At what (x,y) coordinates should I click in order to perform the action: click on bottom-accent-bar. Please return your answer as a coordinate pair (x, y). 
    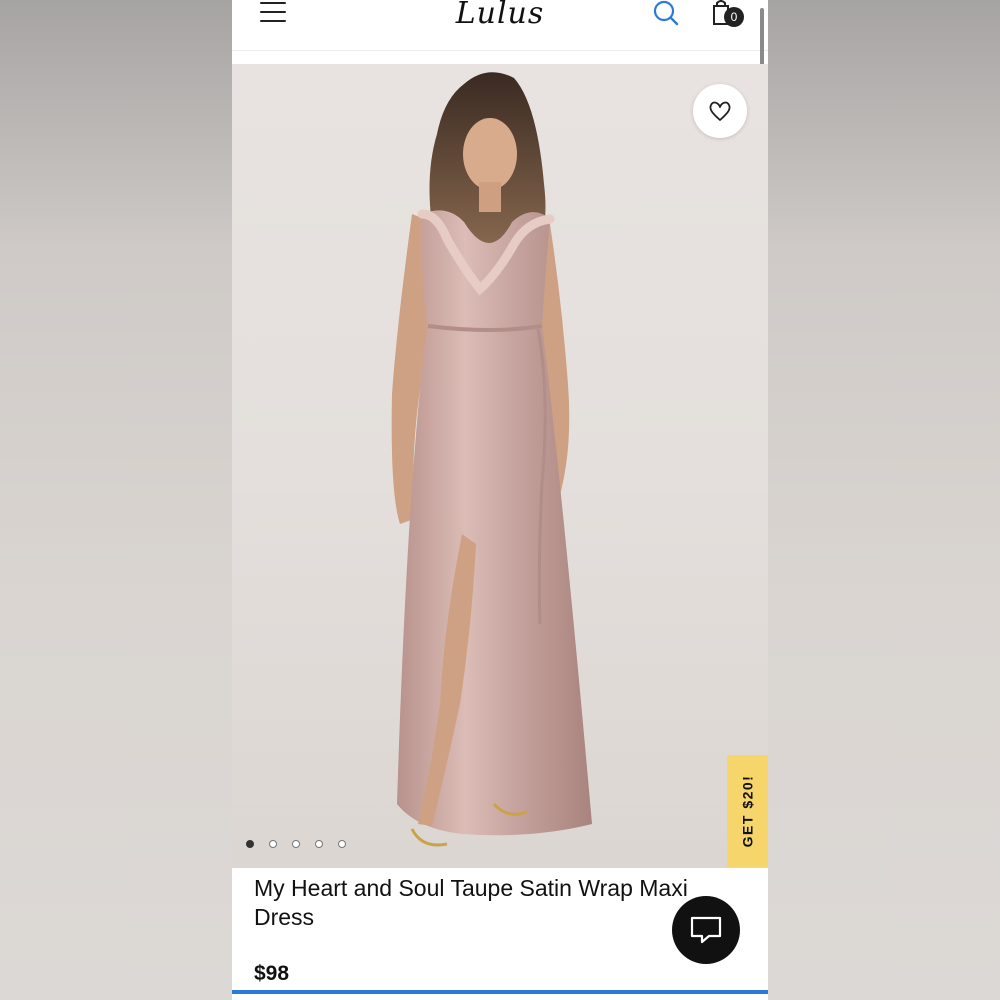
    Looking at the image, I should click on (500, 992).